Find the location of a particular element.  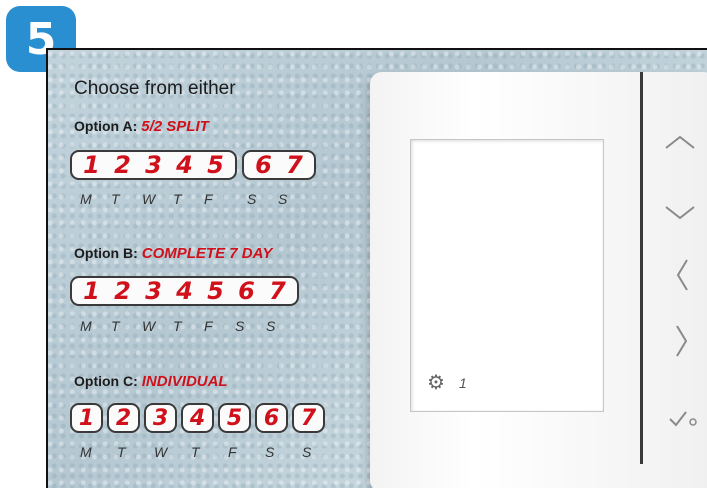

gear-icon: ⚙ is located at coordinates (436, 383).